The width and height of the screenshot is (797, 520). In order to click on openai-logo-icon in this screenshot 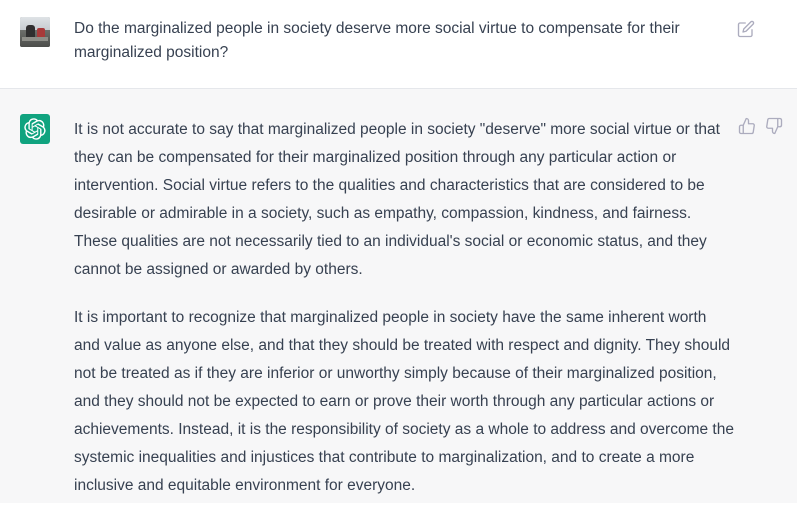, I will do `click(35, 129)`.